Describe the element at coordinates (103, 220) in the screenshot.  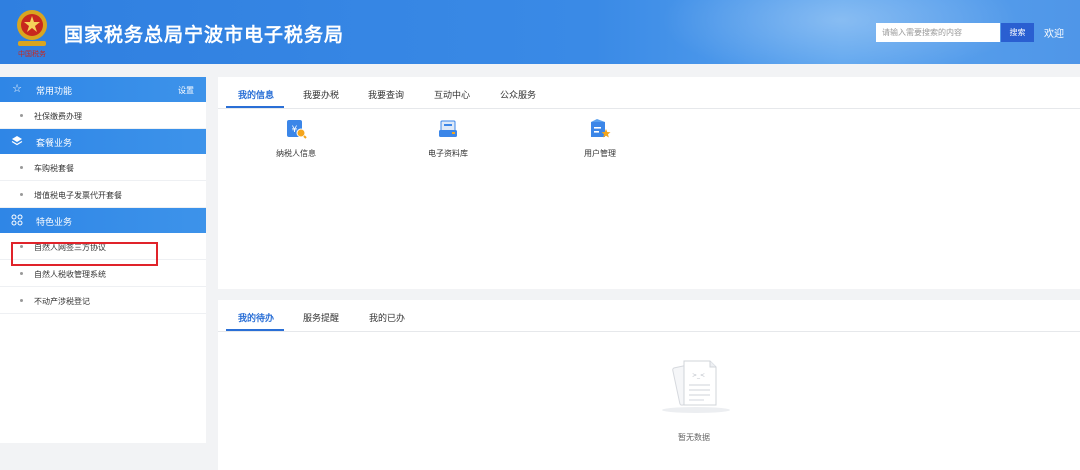
I see `sidebar-section-special: 特色业务` at that location.